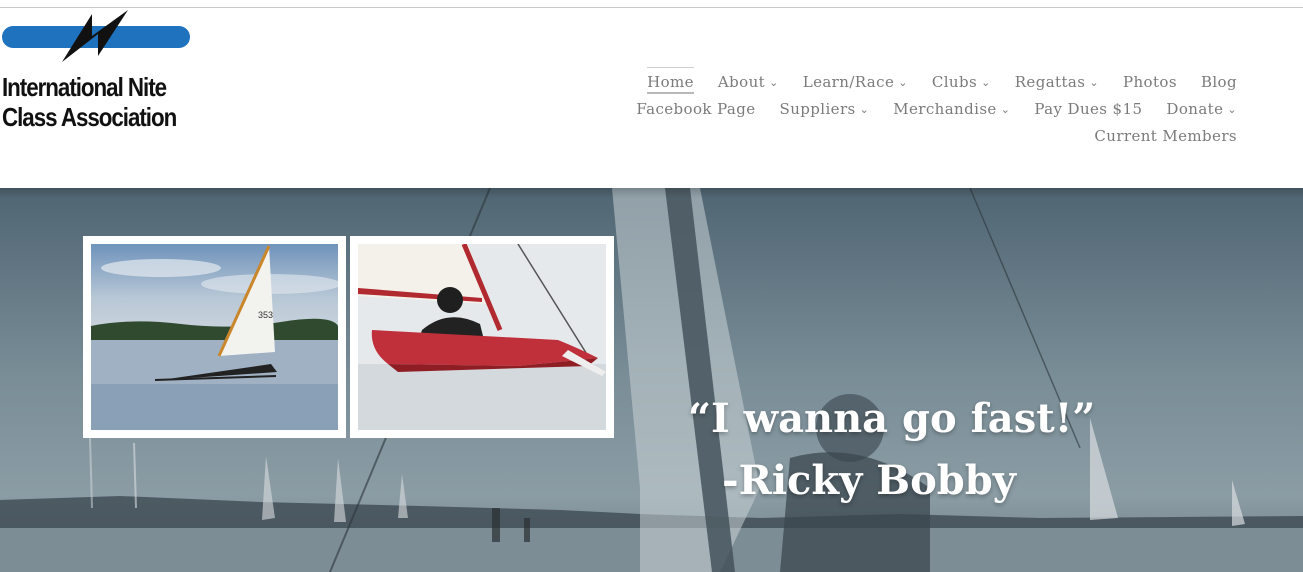  I want to click on nav-item-donate: Donate ⌄, so click(1201, 109).